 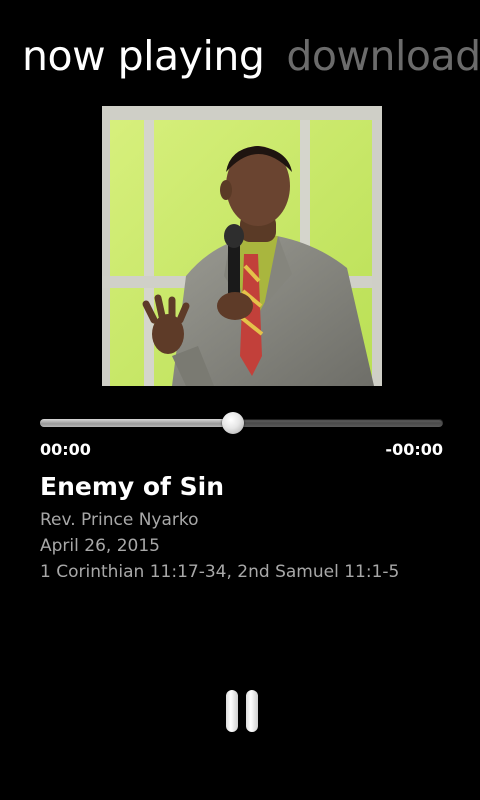 What do you see at coordinates (220, 572) in the screenshot?
I see `track-scripture: 1 Corinthian 11:17-34, 2nd Samuel 11:1-5` at bounding box center [220, 572].